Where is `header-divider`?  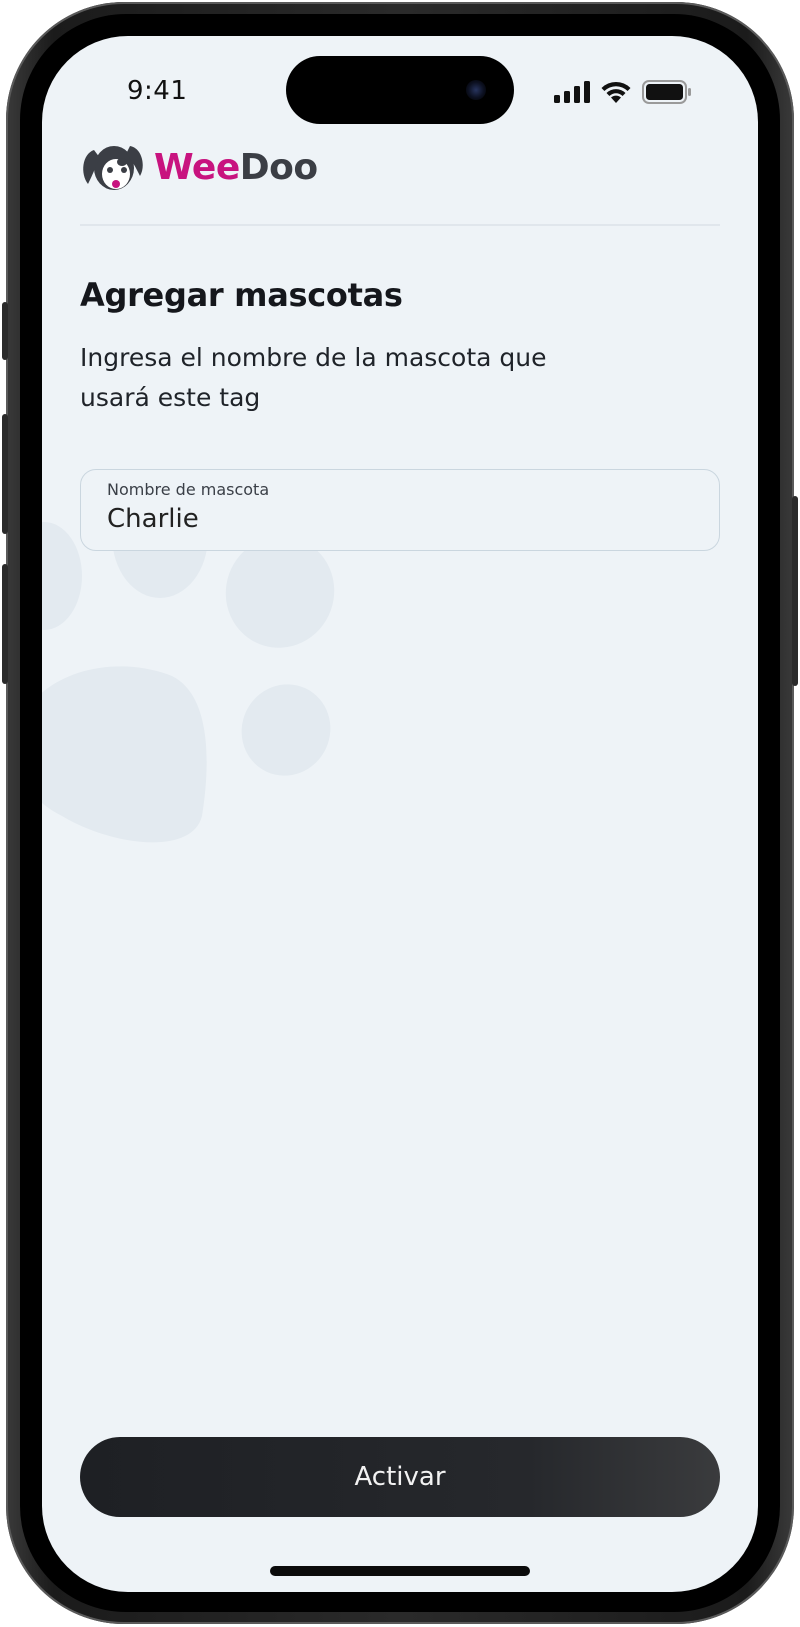 header-divider is located at coordinates (400, 225).